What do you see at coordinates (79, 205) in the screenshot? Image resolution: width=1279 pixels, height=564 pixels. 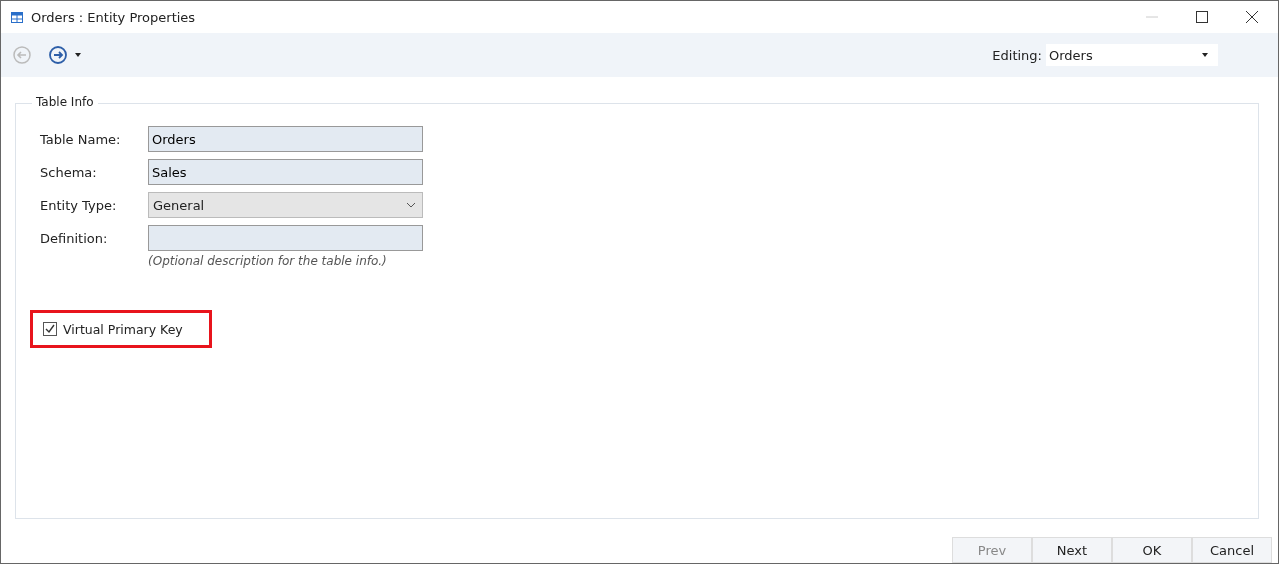 I see `field-label: Entity Type:` at bounding box center [79, 205].